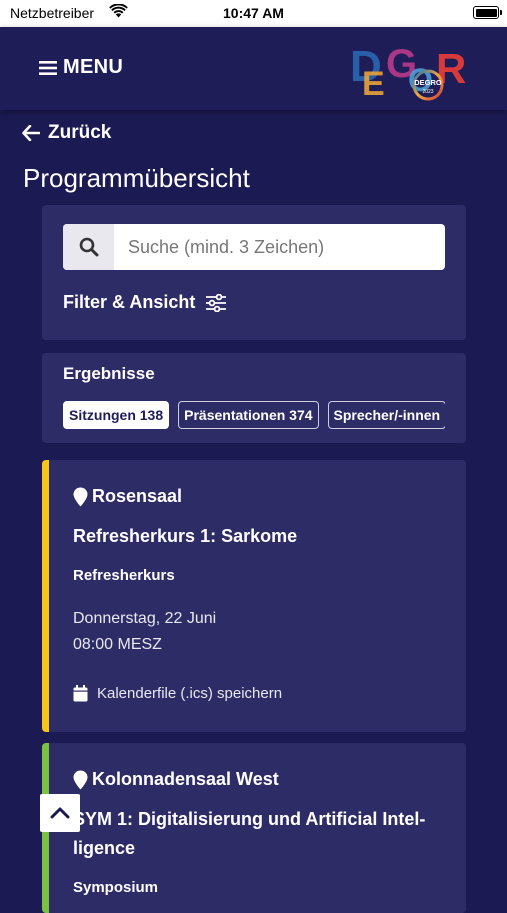  What do you see at coordinates (117, 644) in the screenshot?
I see `session-time: 08:00 MESZ` at bounding box center [117, 644].